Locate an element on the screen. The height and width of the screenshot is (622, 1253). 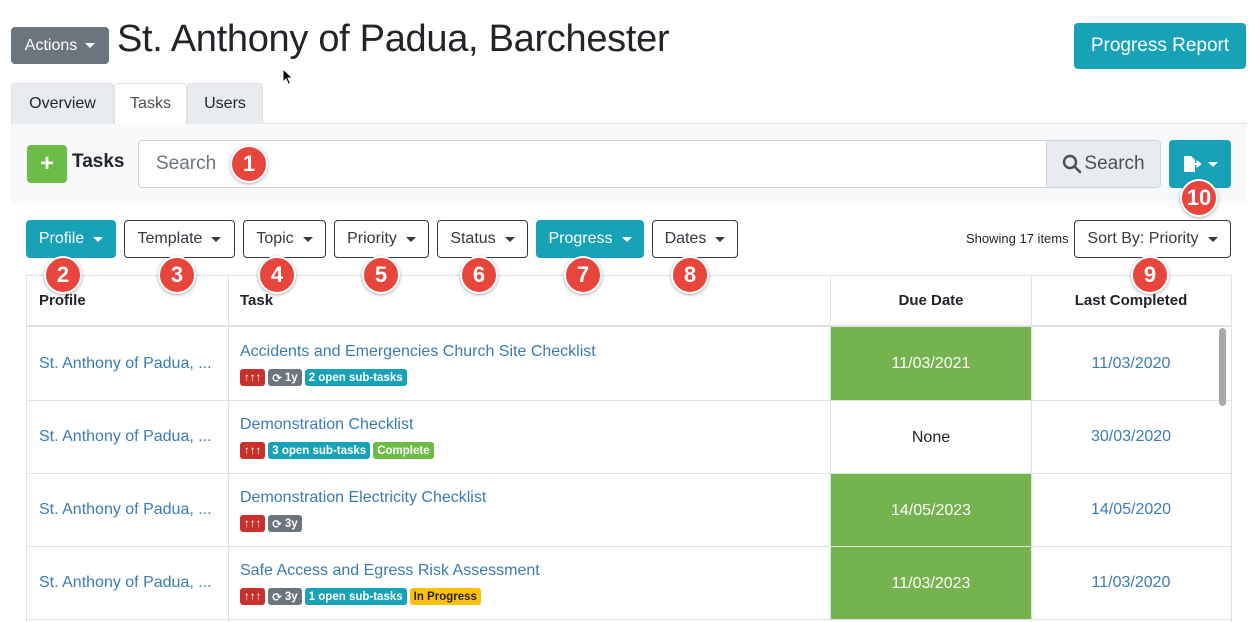
status-filter-button: Status is located at coordinates (482, 239).